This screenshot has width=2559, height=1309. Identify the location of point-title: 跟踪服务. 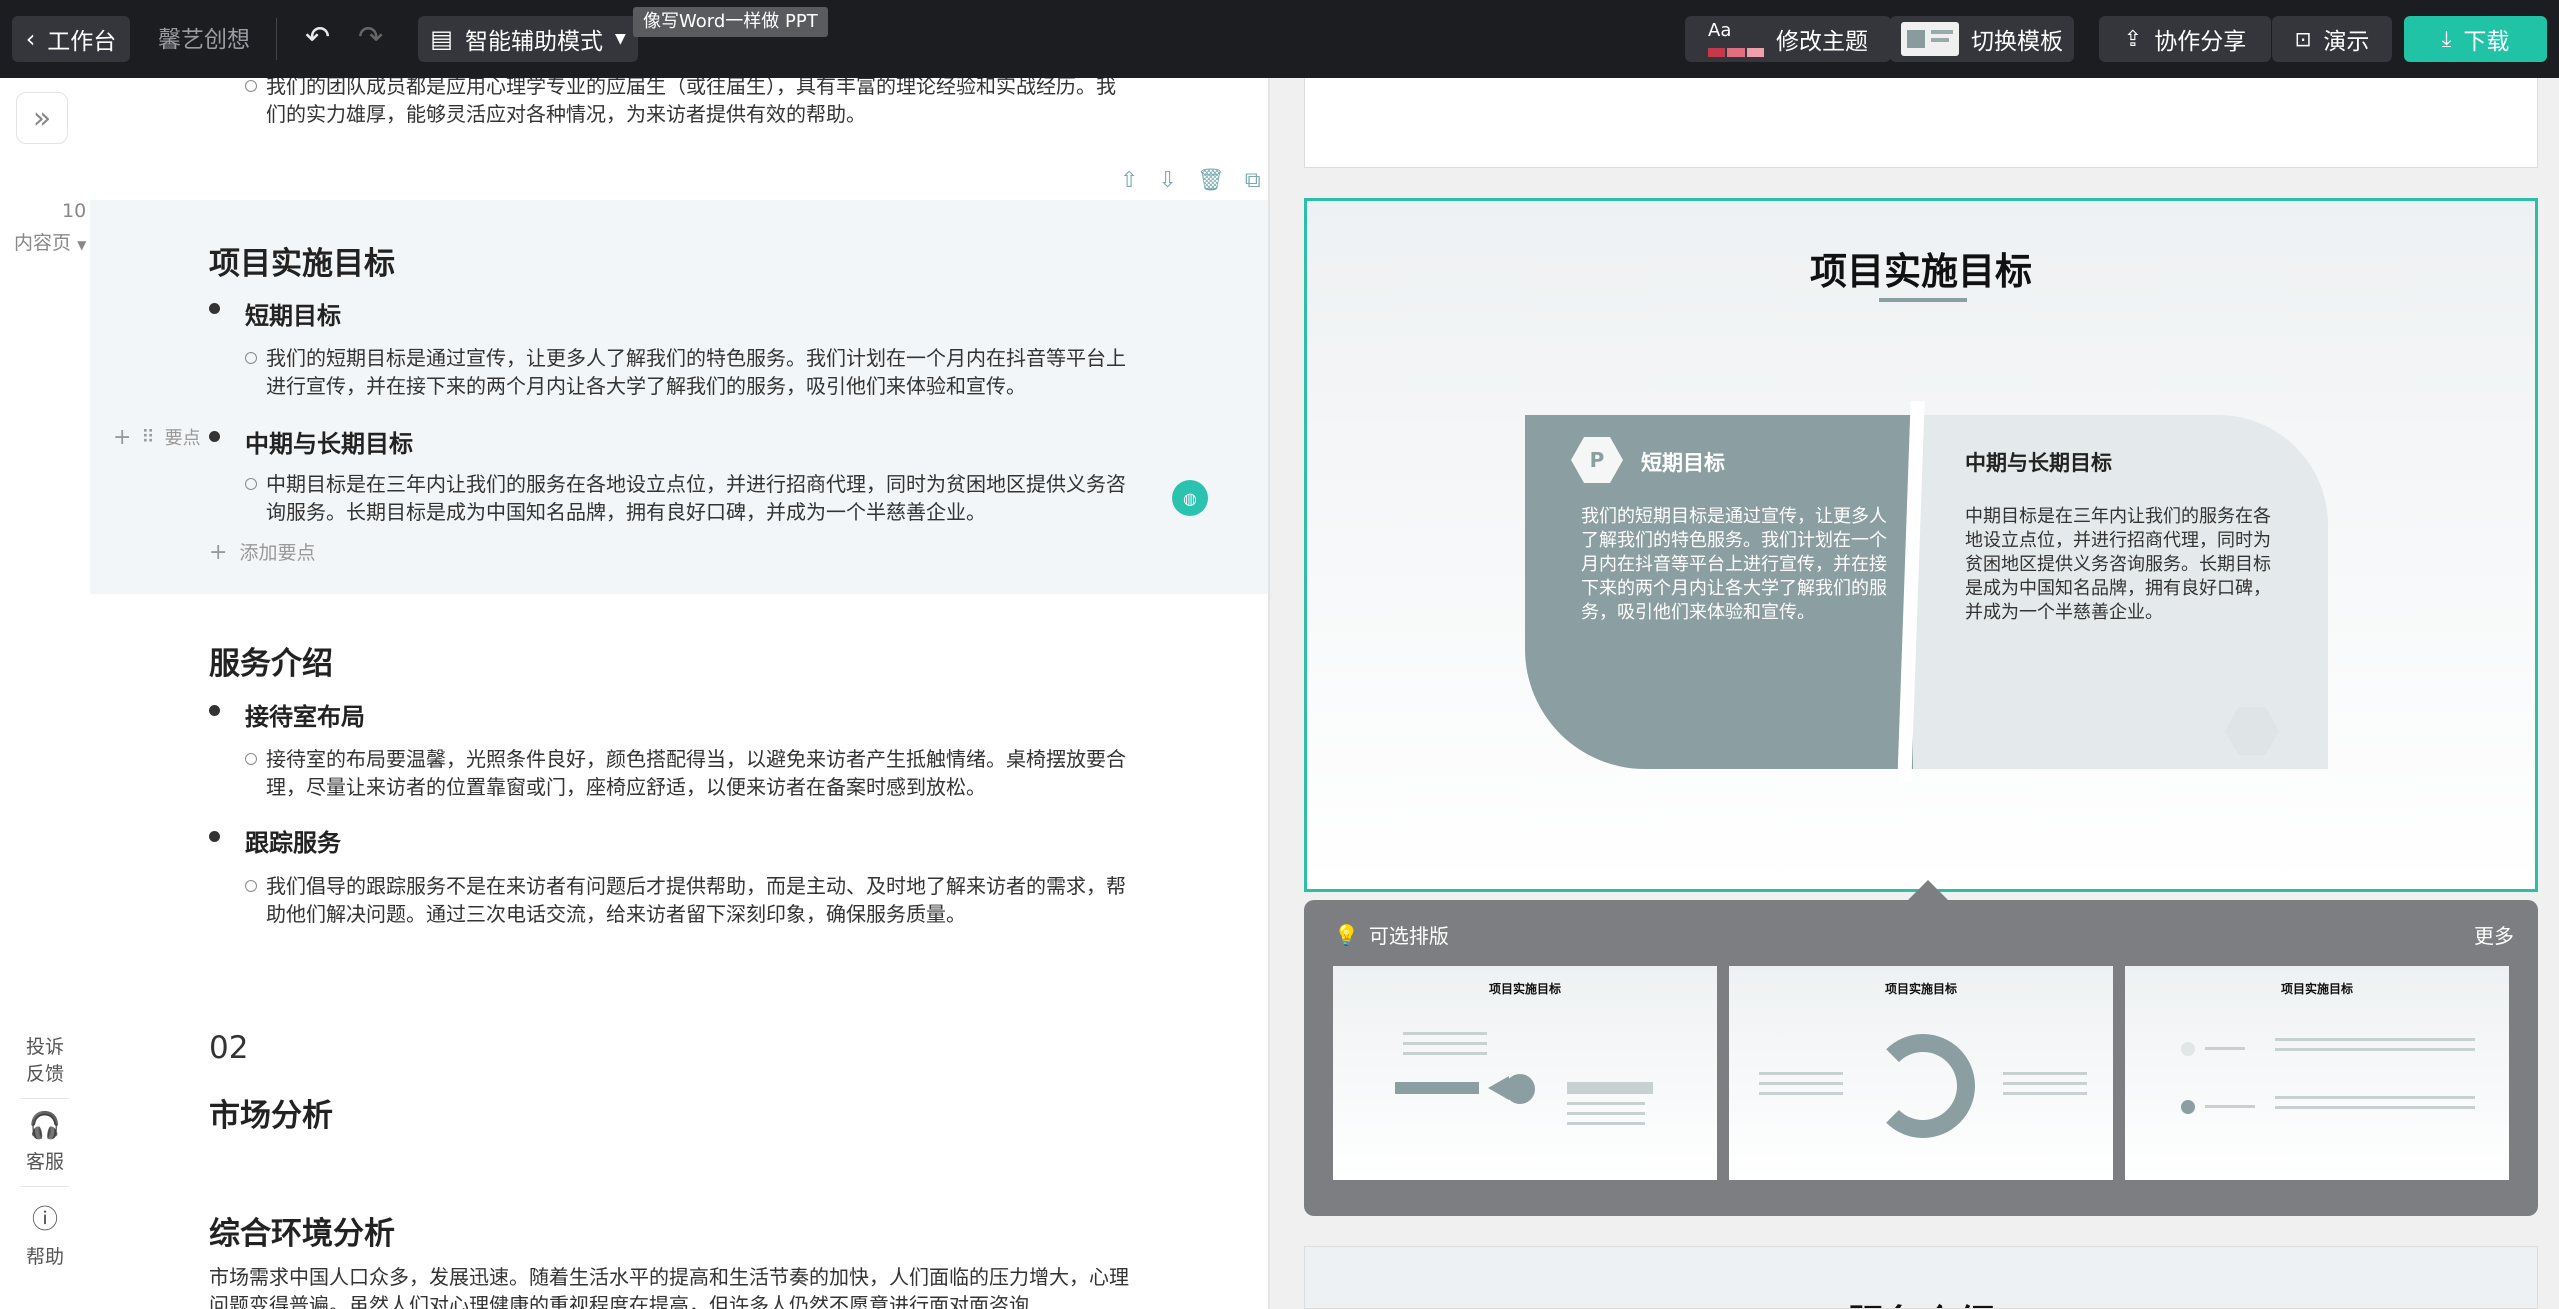
(293, 840).